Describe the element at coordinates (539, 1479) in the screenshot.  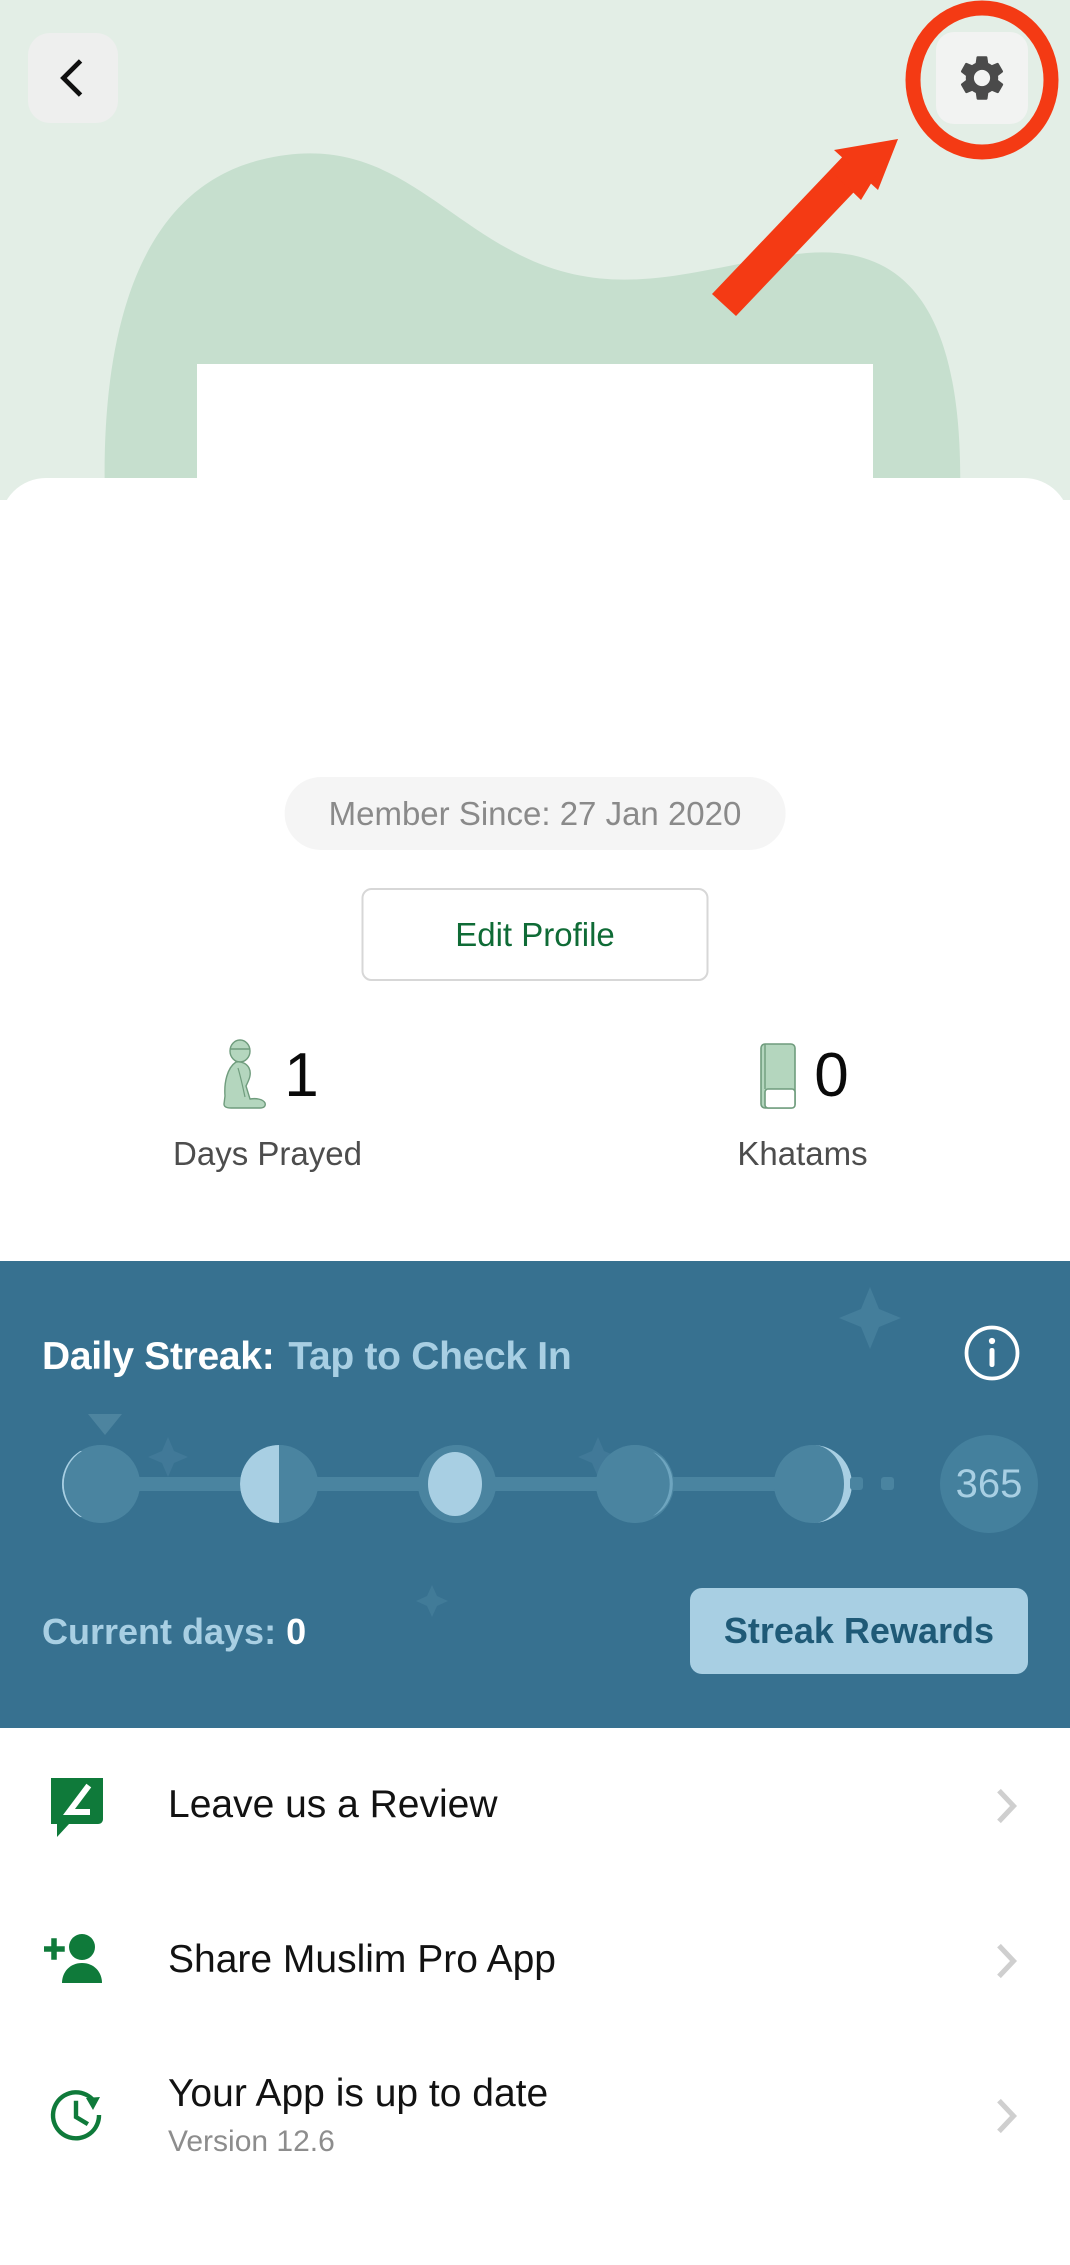
I see `streak-moon-progress: 365` at that location.